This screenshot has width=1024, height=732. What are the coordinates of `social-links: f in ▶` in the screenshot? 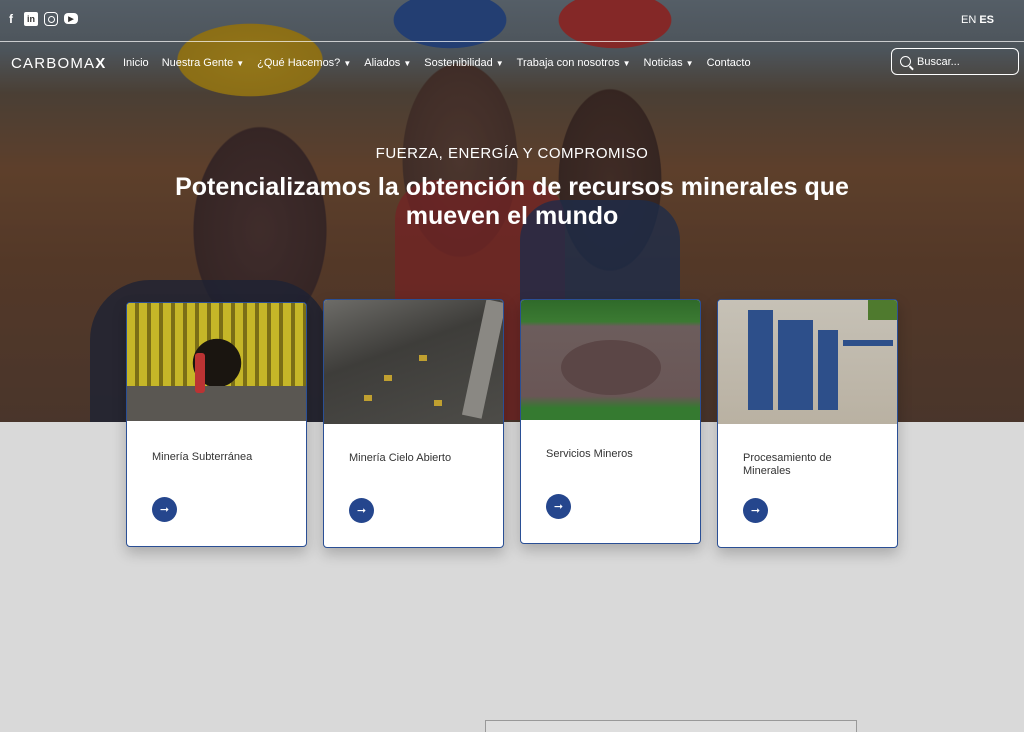 It's located at (41, 19).